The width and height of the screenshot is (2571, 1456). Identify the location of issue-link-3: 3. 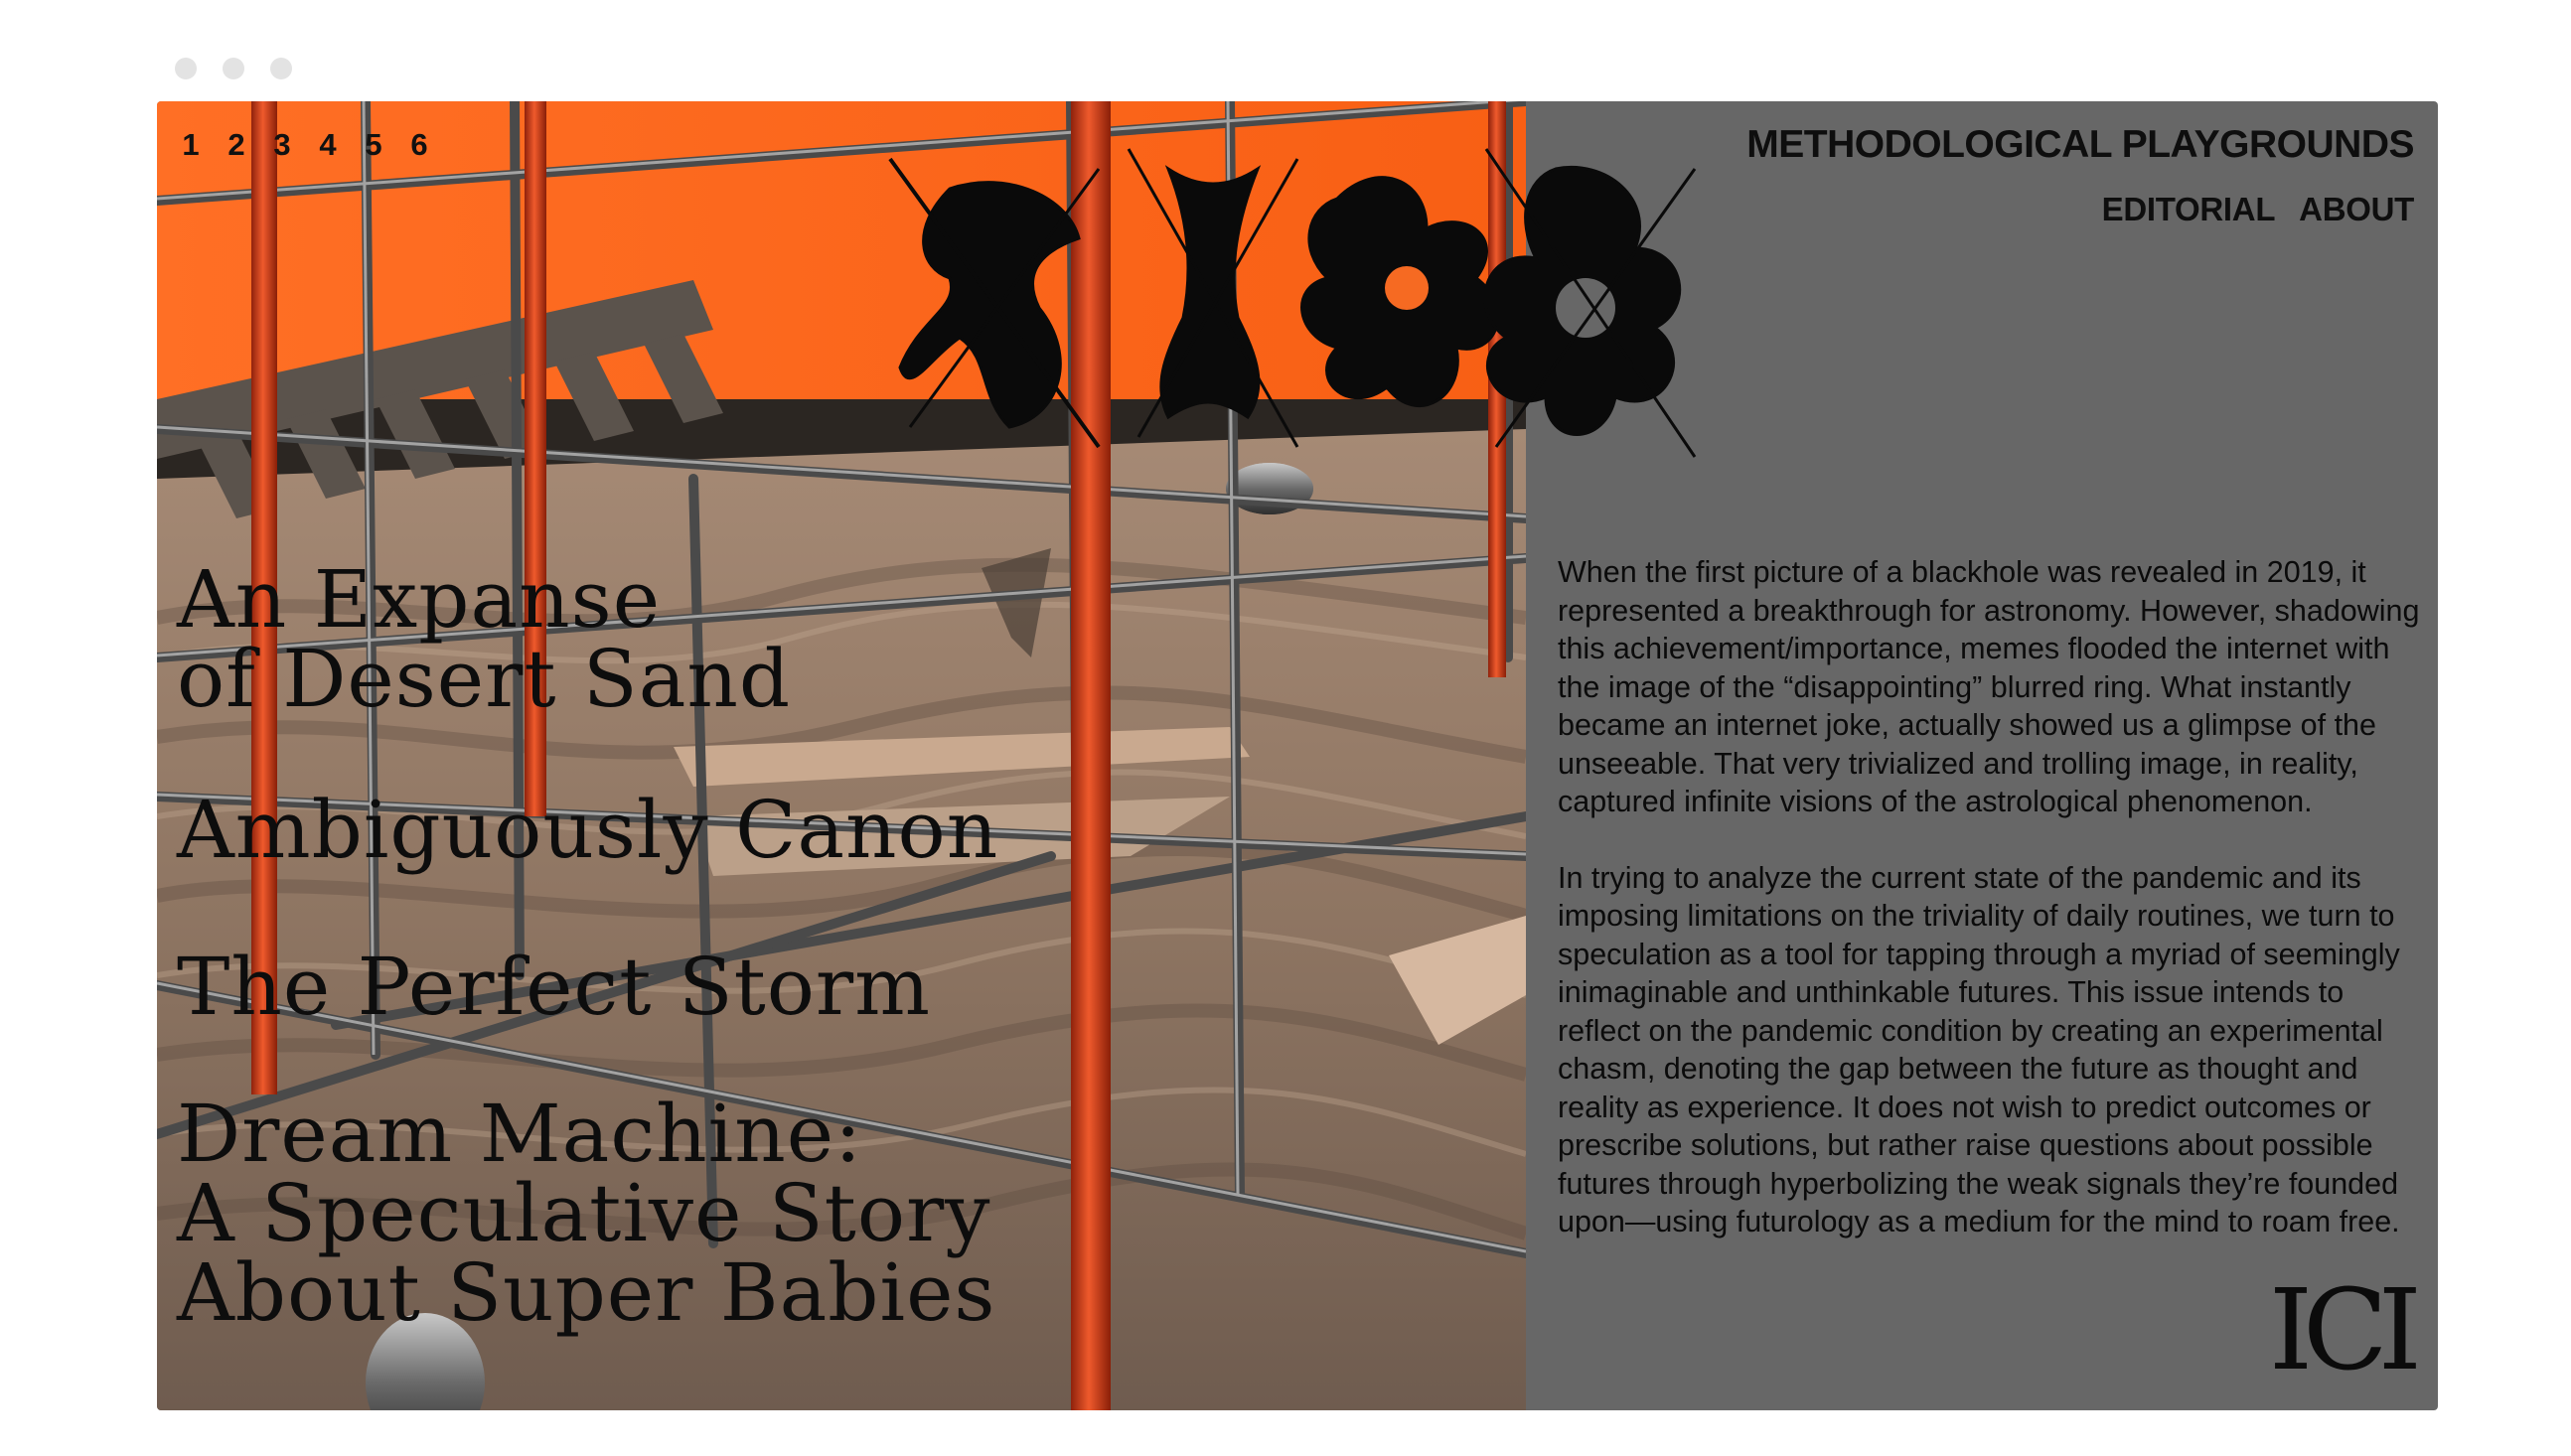
(282, 145).